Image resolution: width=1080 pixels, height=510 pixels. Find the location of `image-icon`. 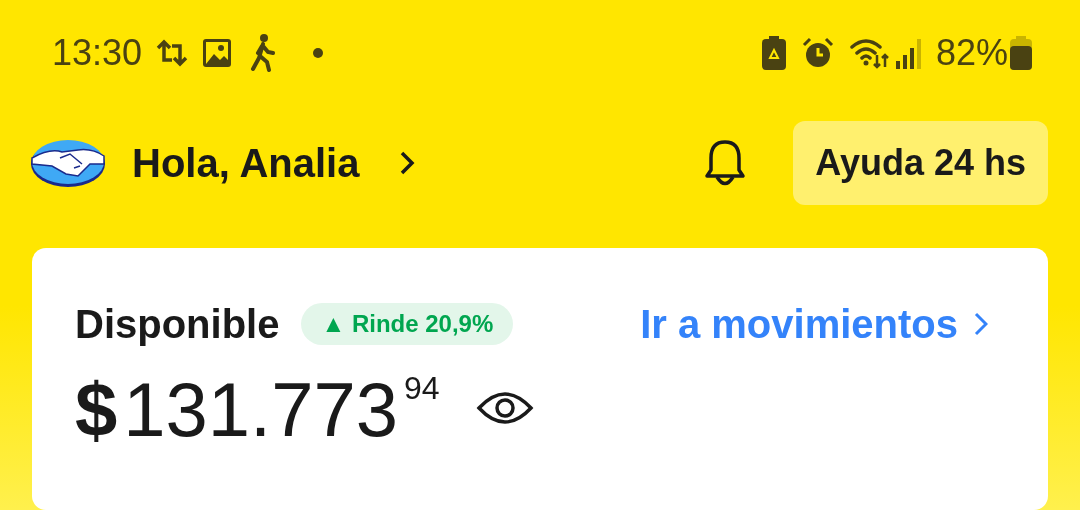

image-icon is located at coordinates (217, 52).